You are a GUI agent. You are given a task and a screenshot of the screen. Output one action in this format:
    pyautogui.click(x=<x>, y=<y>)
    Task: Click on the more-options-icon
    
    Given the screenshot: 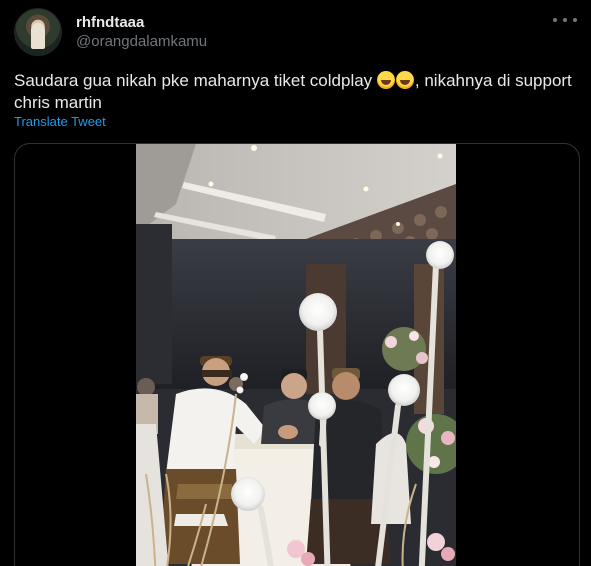 What is the action you would take?
    pyautogui.click(x=565, y=20)
    